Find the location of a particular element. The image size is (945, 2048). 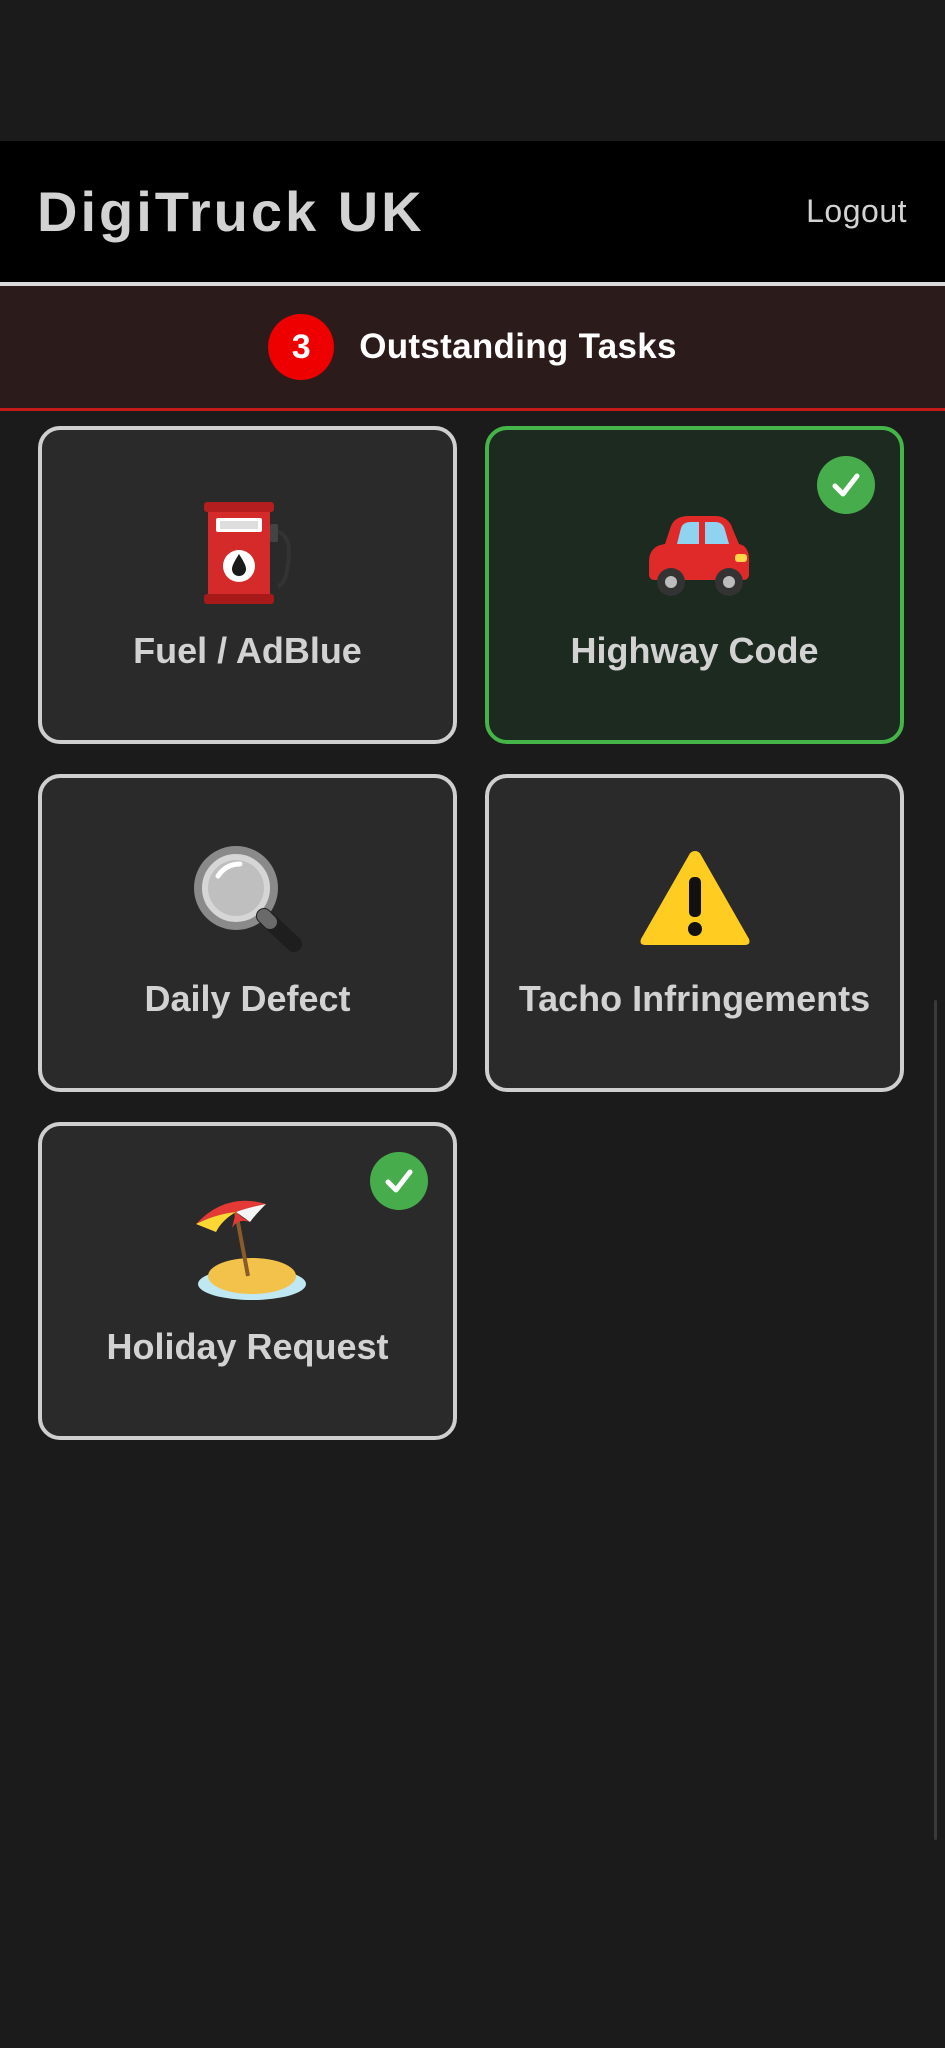

tile-fuel-adblue: Fuel / AdBlue is located at coordinates (247, 585).